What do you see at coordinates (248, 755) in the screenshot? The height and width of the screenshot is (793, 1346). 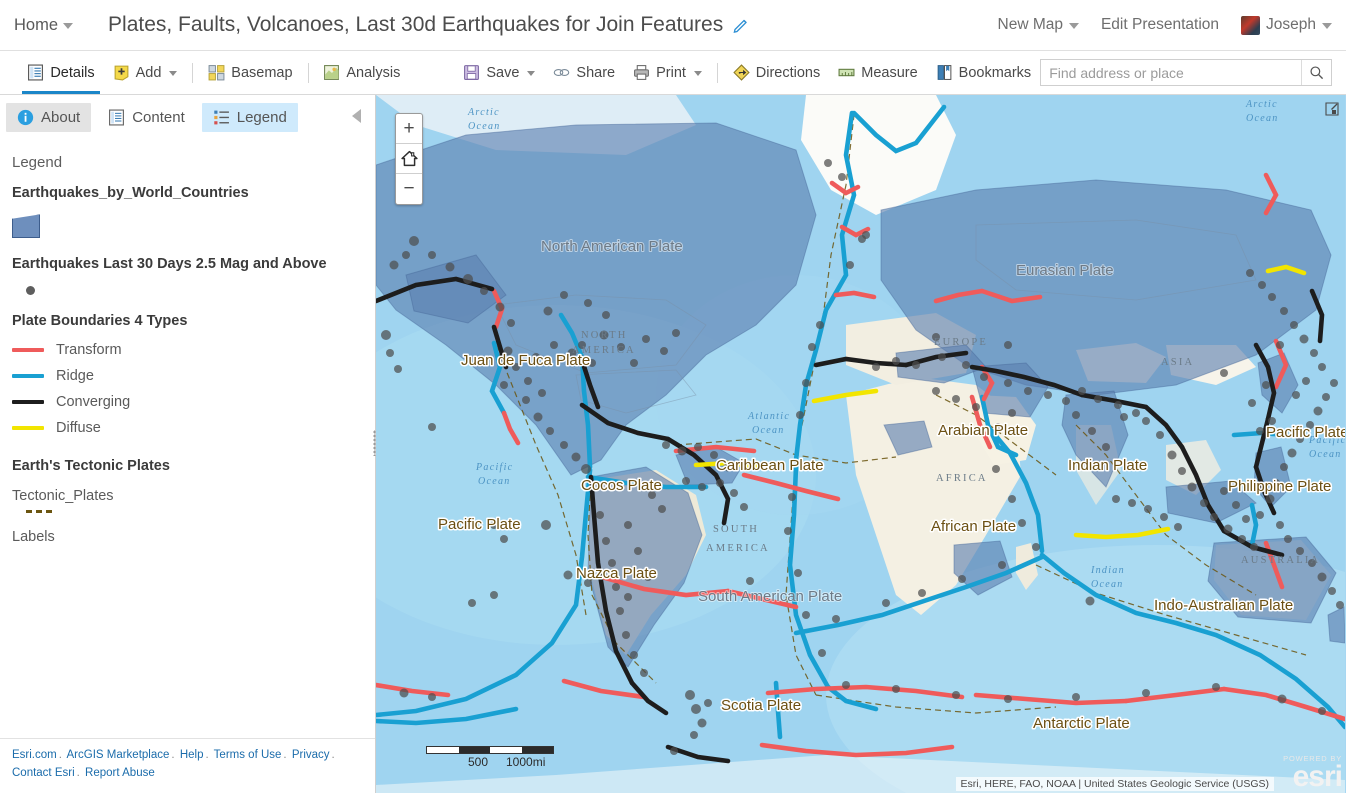 I see `footer-link-terms: Terms of Use` at bounding box center [248, 755].